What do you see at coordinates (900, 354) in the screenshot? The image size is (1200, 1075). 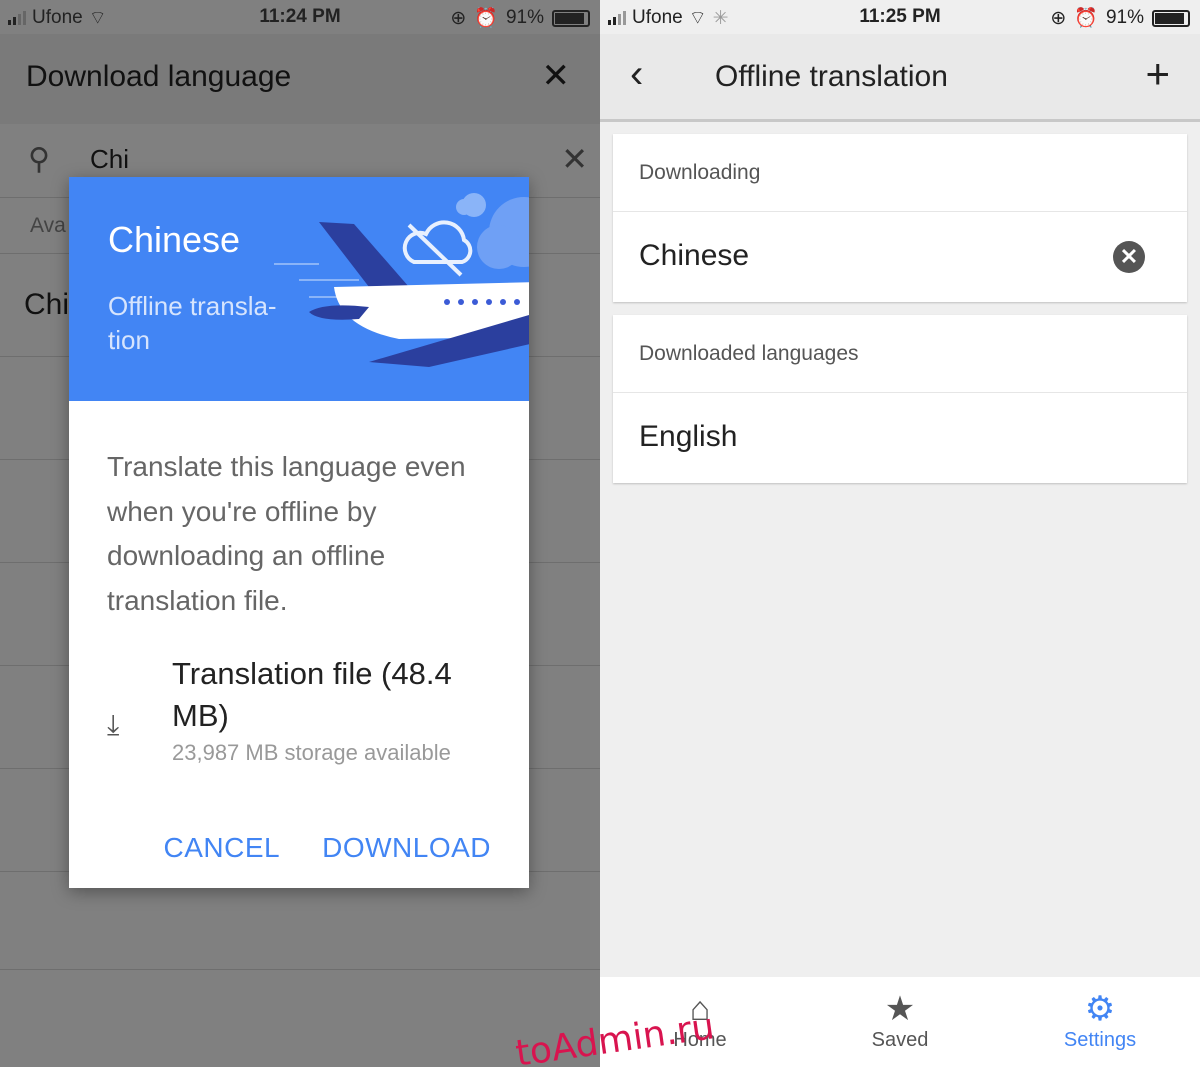 I see `section-label: Downloaded languages` at bounding box center [900, 354].